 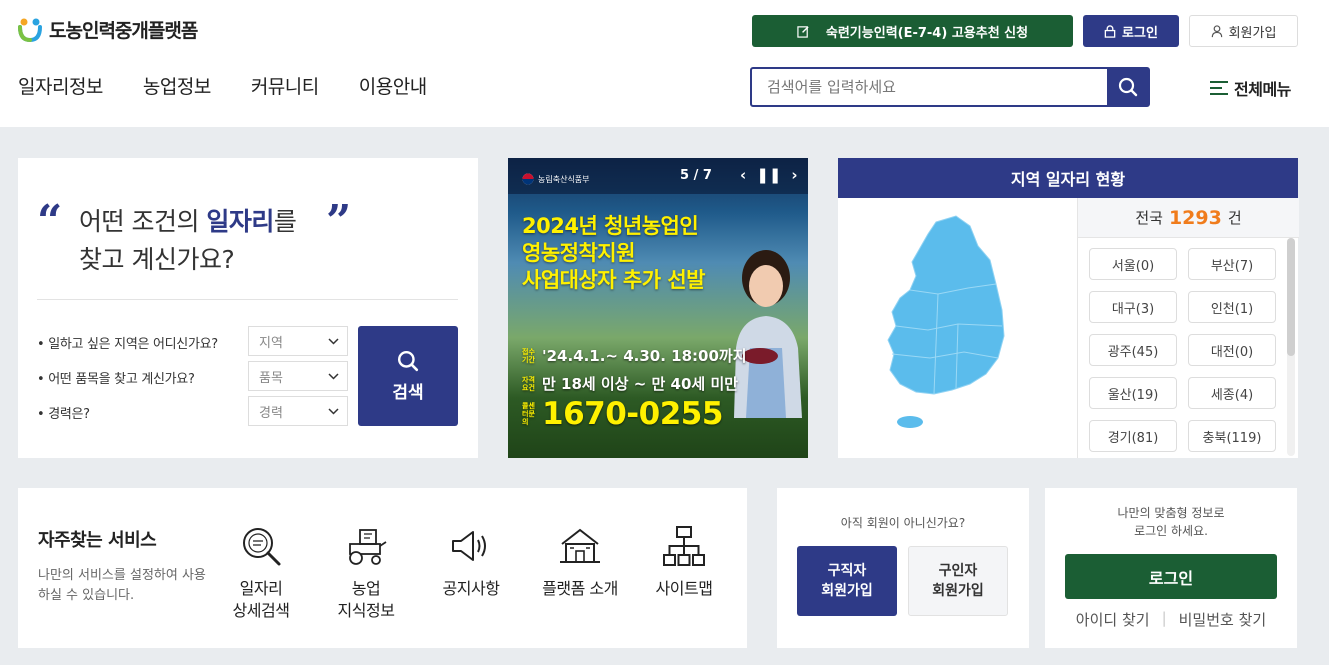 I want to click on banner-tag: 콜센터문의, so click(x=528, y=414).